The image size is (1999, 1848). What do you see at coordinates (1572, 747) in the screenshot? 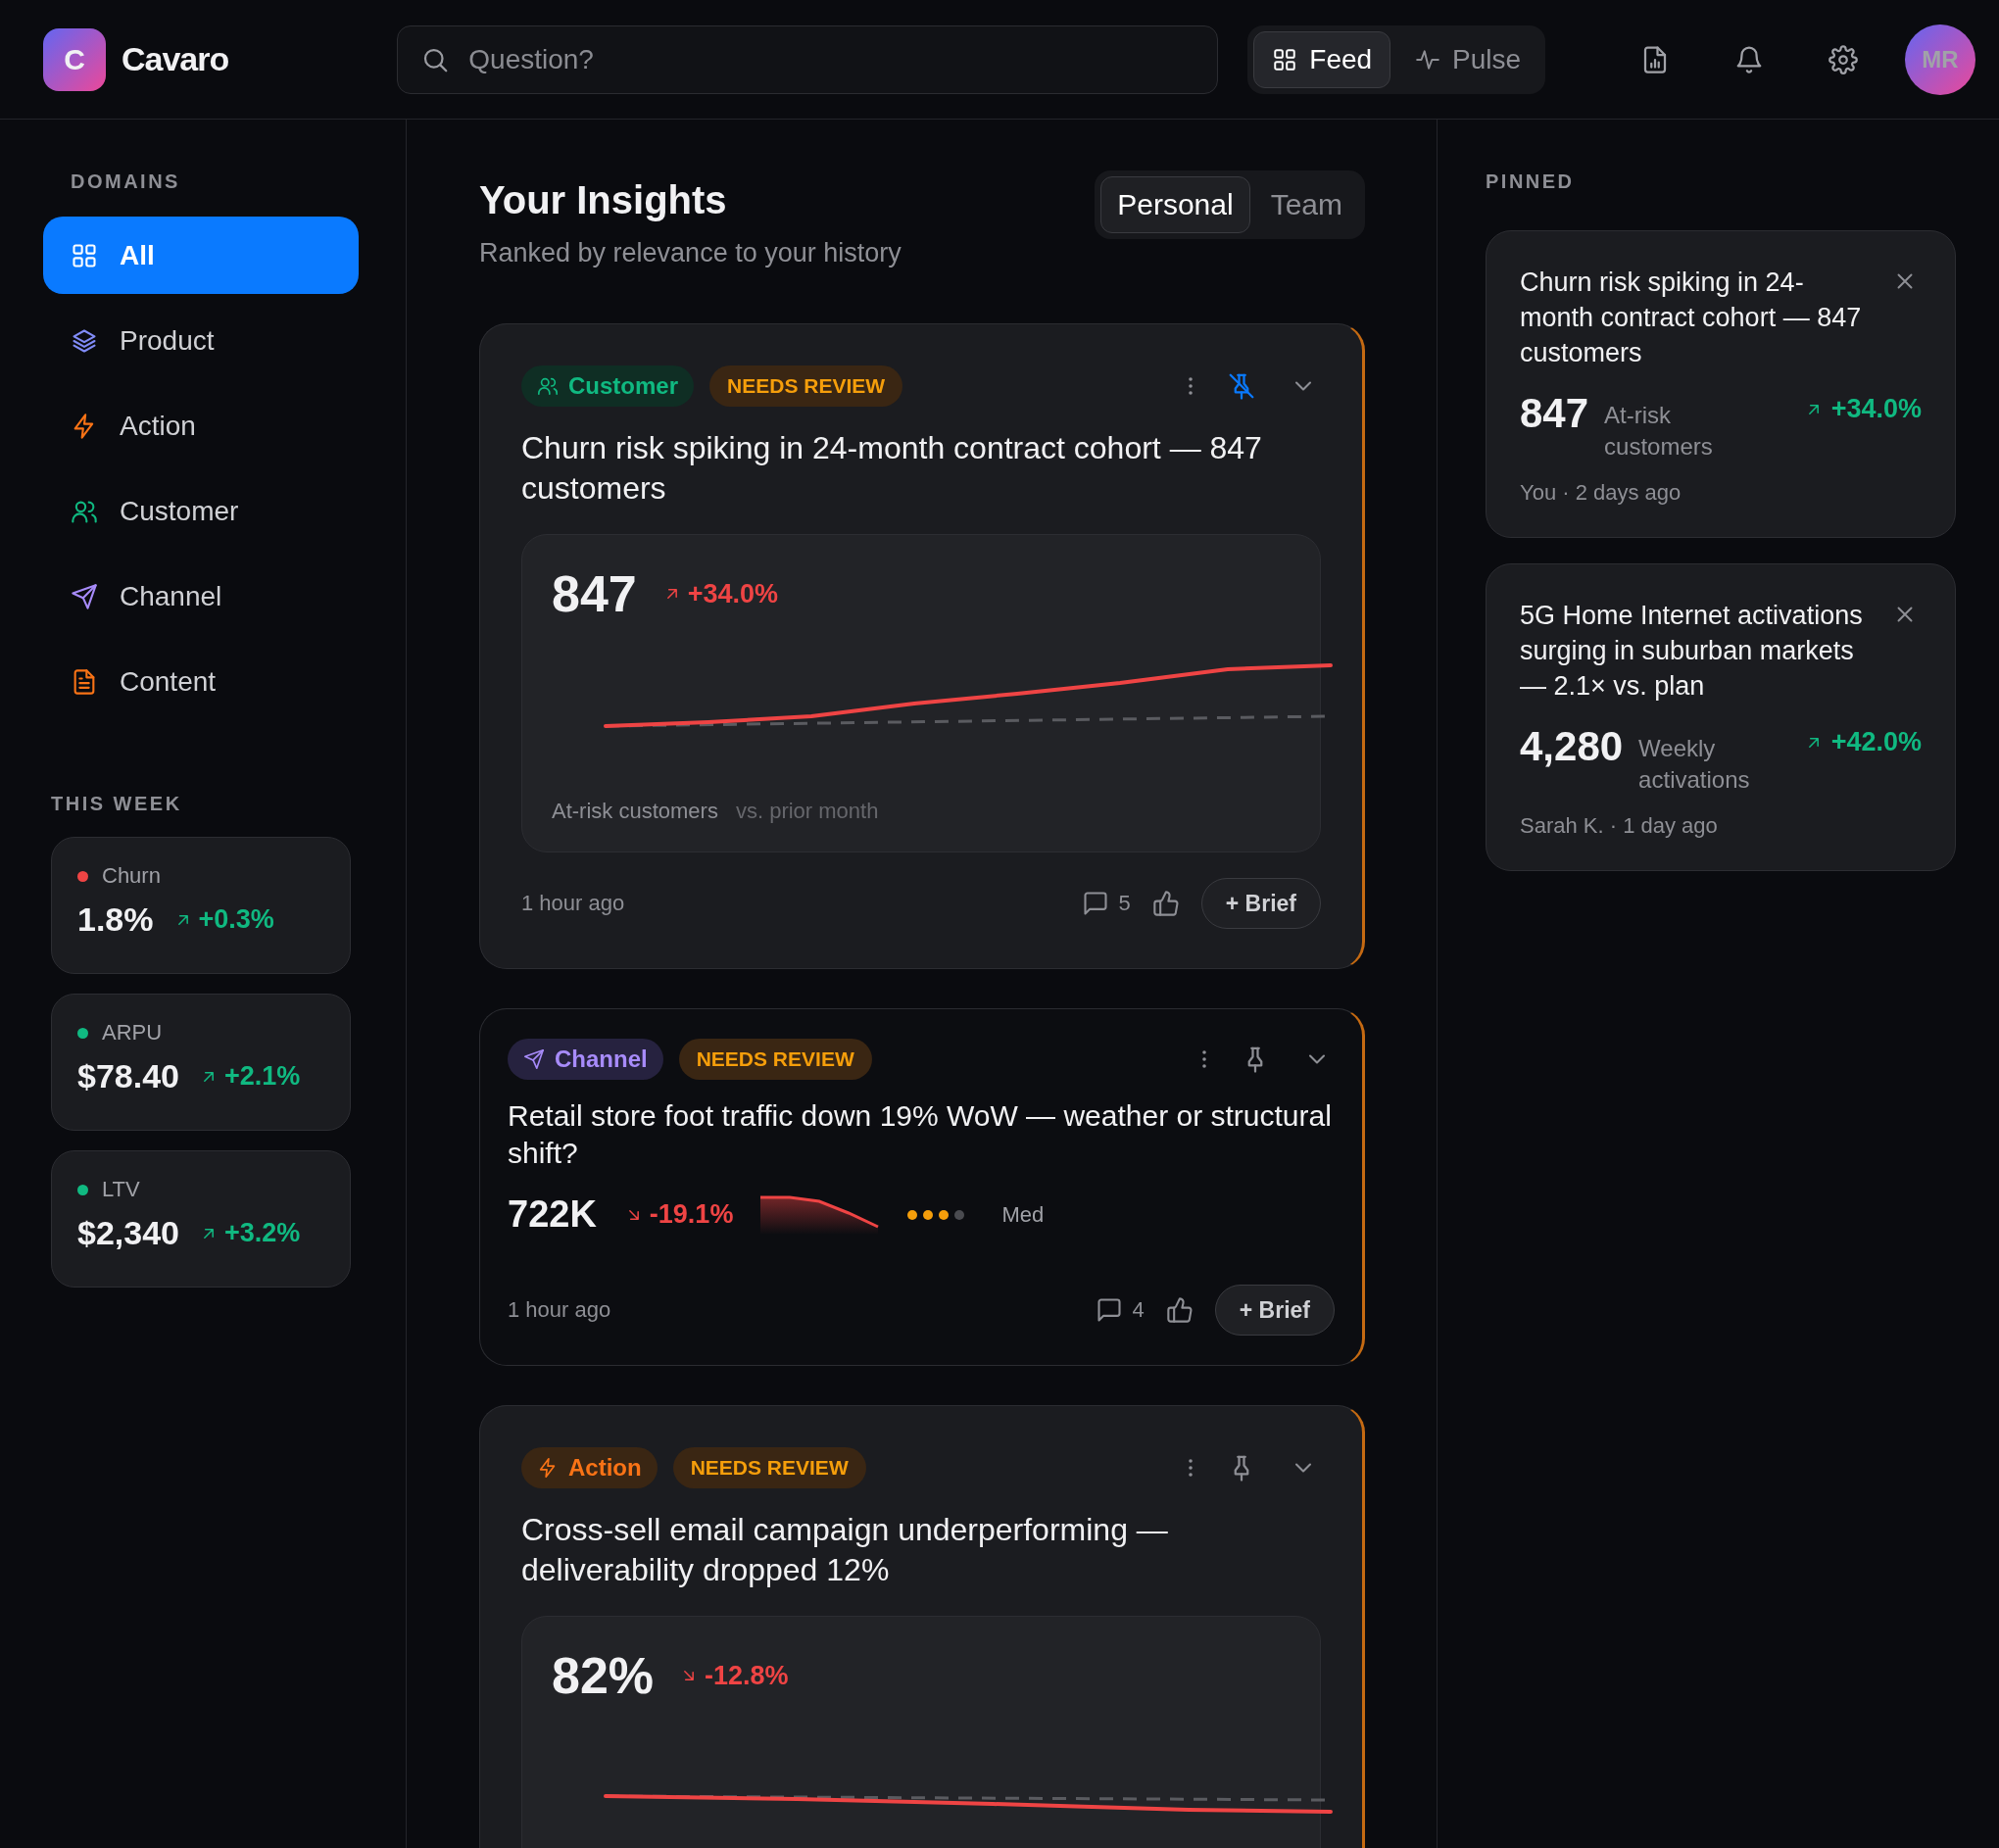
I see `metric-value: 4,280` at bounding box center [1572, 747].